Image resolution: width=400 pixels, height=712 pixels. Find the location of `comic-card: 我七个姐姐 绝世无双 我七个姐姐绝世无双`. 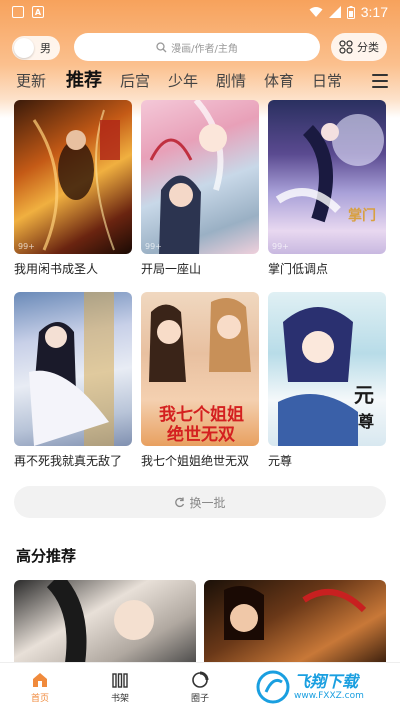

comic-card: 我七个姐姐 绝世无双 我七个姐姐绝世无双 is located at coordinates (200, 380).